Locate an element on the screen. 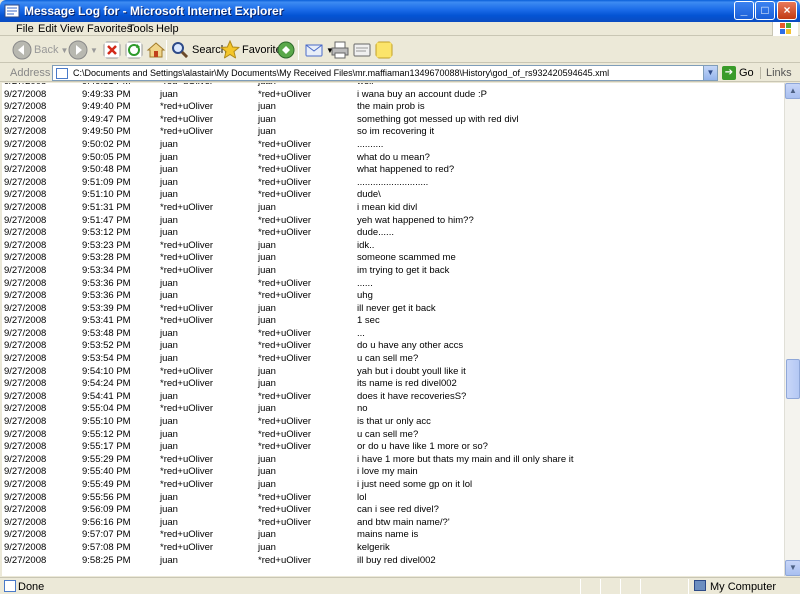 The width and height of the screenshot is (800, 594). log-cell-time: 9:55:12 PM is located at coordinates (106, 434).